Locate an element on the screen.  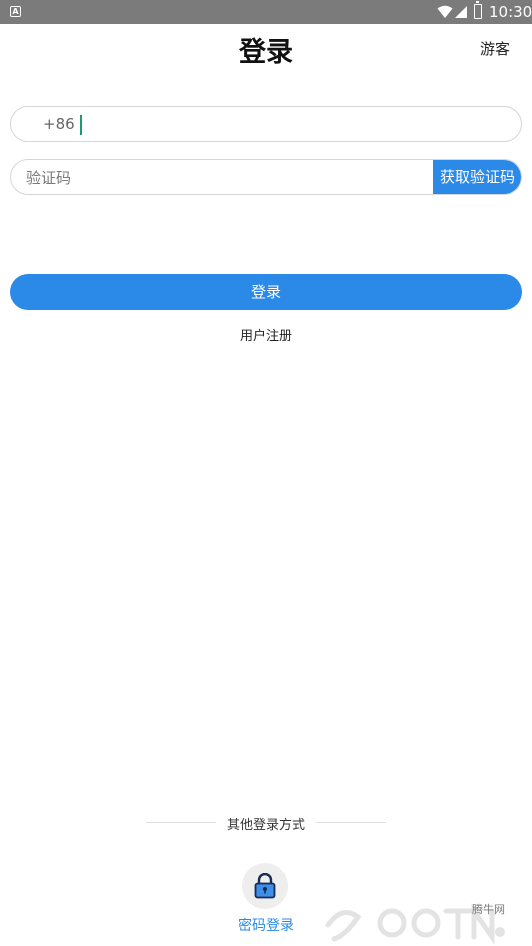
register-link: 用户注册 is located at coordinates (266, 334).